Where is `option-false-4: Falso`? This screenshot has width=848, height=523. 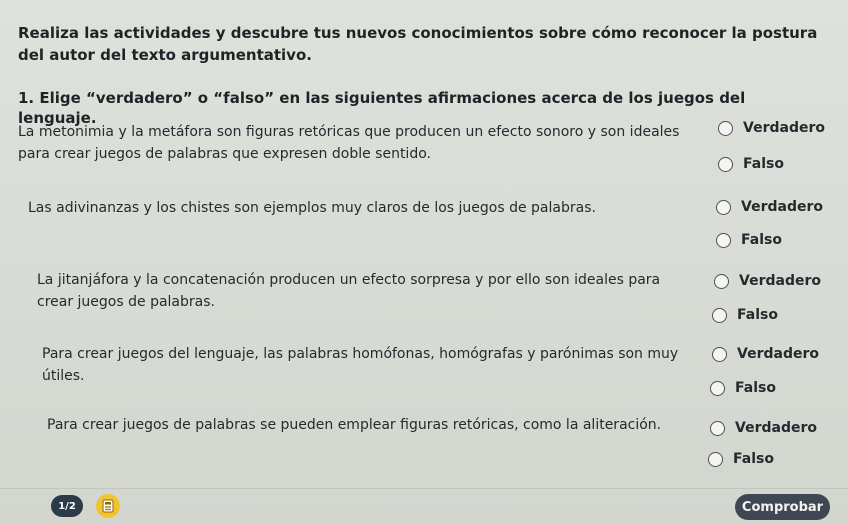
option-false-4: Falso is located at coordinates (743, 388).